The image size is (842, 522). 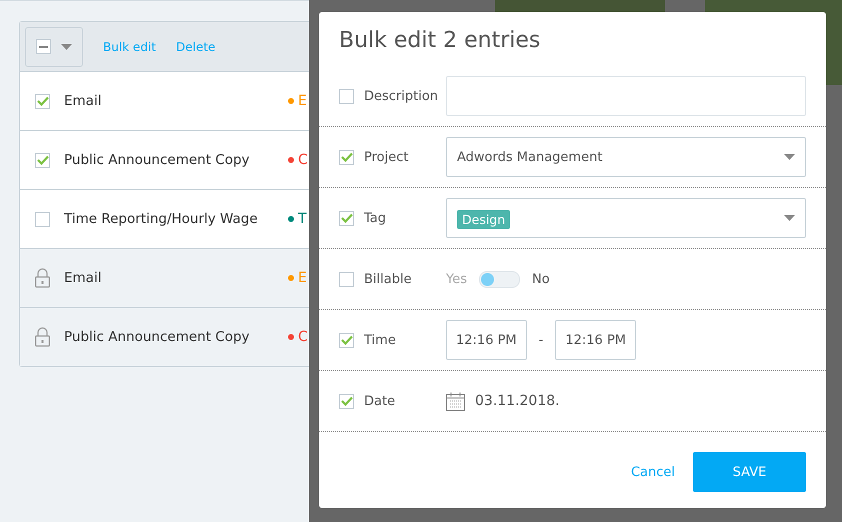 What do you see at coordinates (196, 47) in the screenshot?
I see `delete-link: Delete` at bounding box center [196, 47].